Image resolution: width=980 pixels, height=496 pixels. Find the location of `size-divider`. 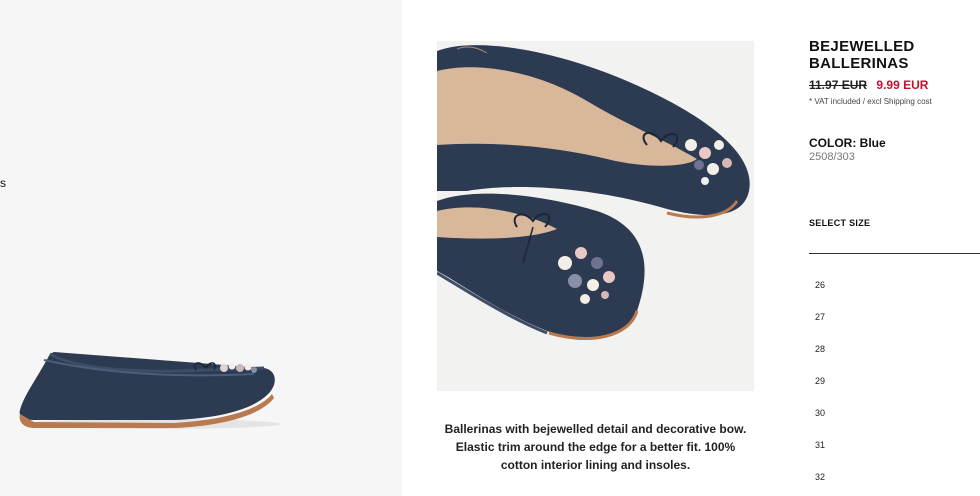

size-divider is located at coordinates (894, 253).